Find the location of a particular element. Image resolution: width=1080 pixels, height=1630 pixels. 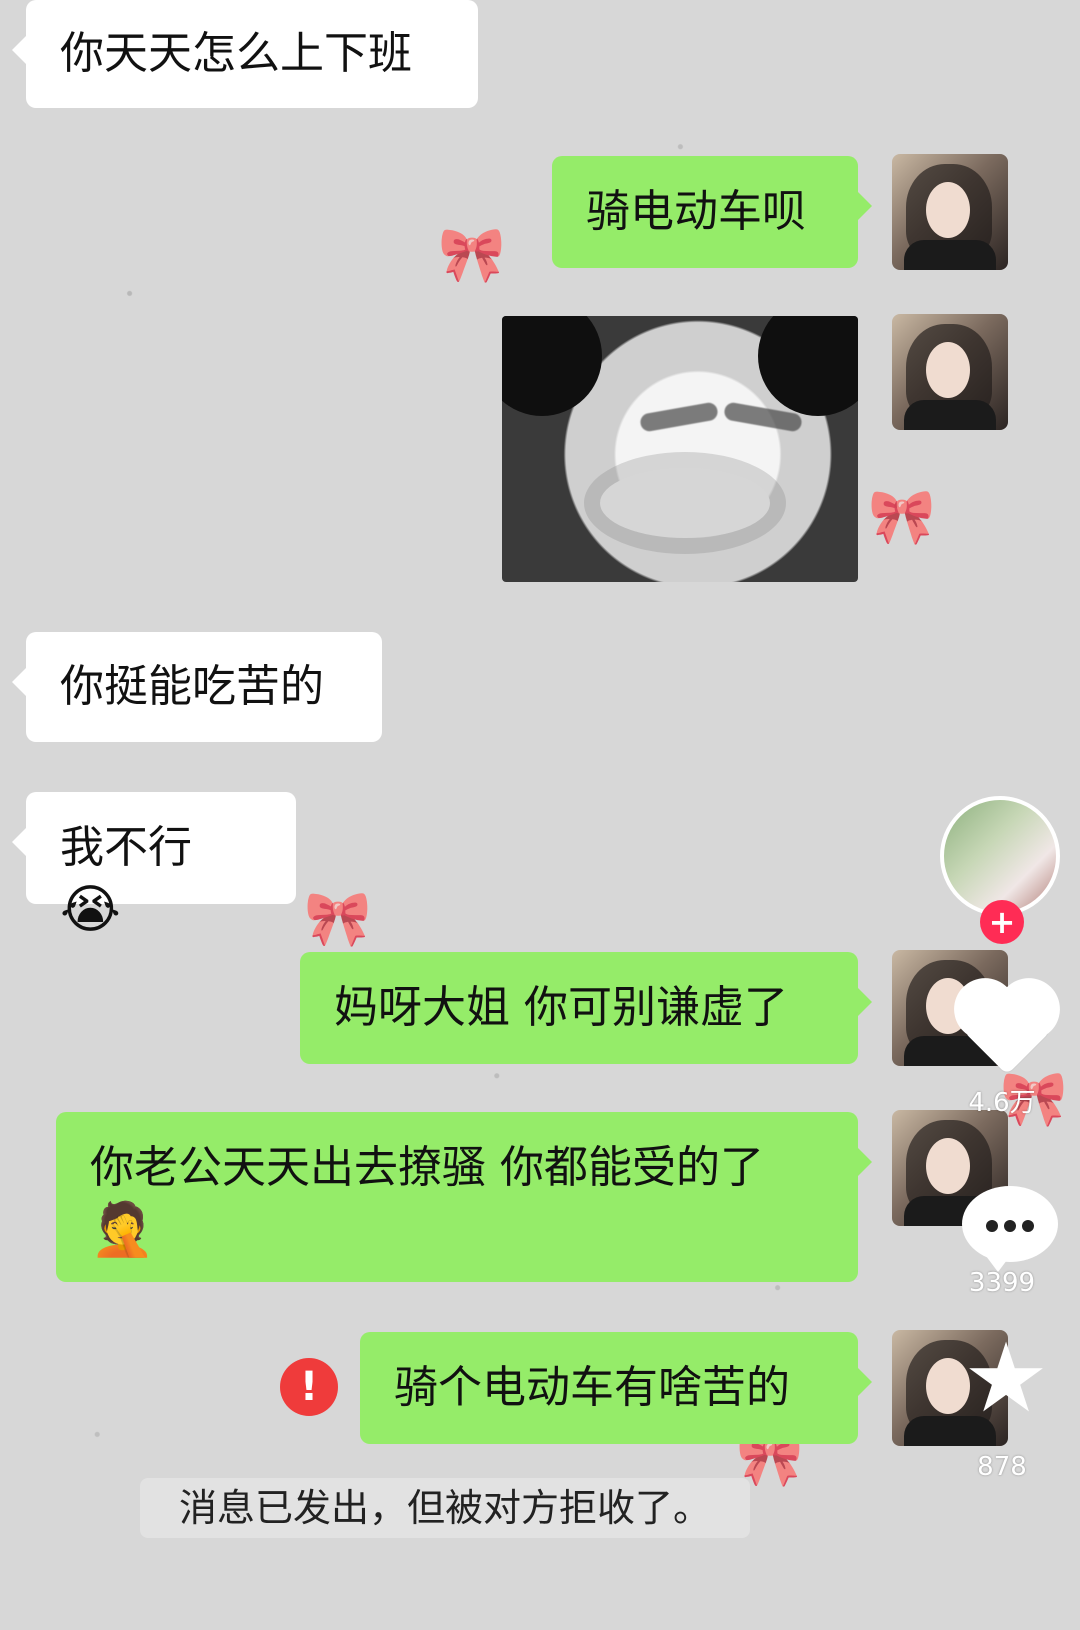

image-sticker is located at coordinates (680, 449).